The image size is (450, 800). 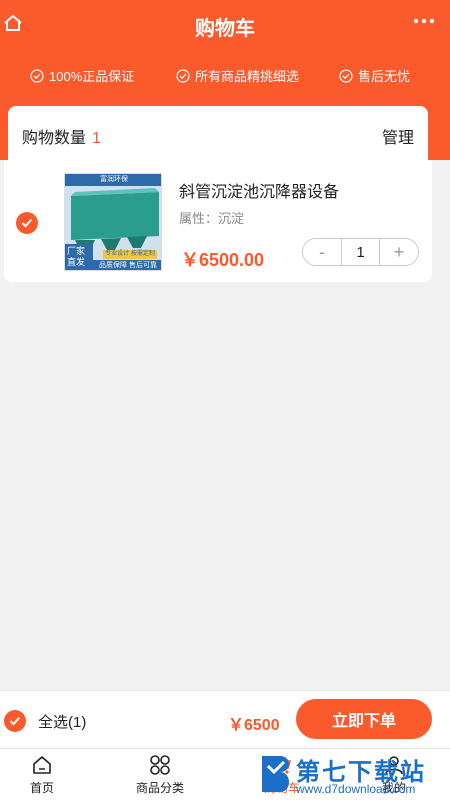 What do you see at coordinates (353, 774) in the screenshot?
I see `watermark: 第七下载站 www.d7download.com` at bounding box center [353, 774].